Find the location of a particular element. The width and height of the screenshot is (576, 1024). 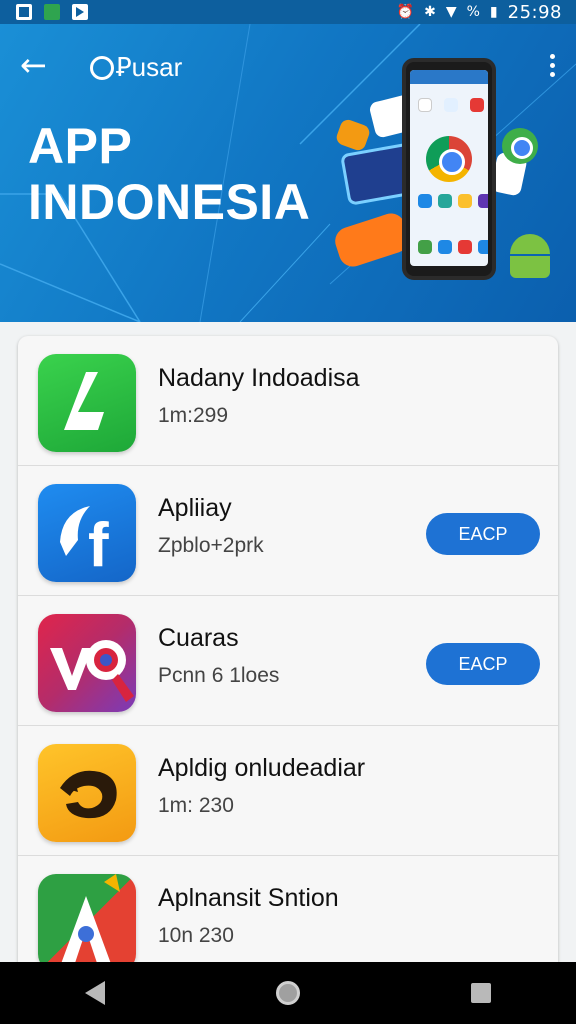

list-item: Nadany Indoadisa 1m:299 is located at coordinates (288, 401).